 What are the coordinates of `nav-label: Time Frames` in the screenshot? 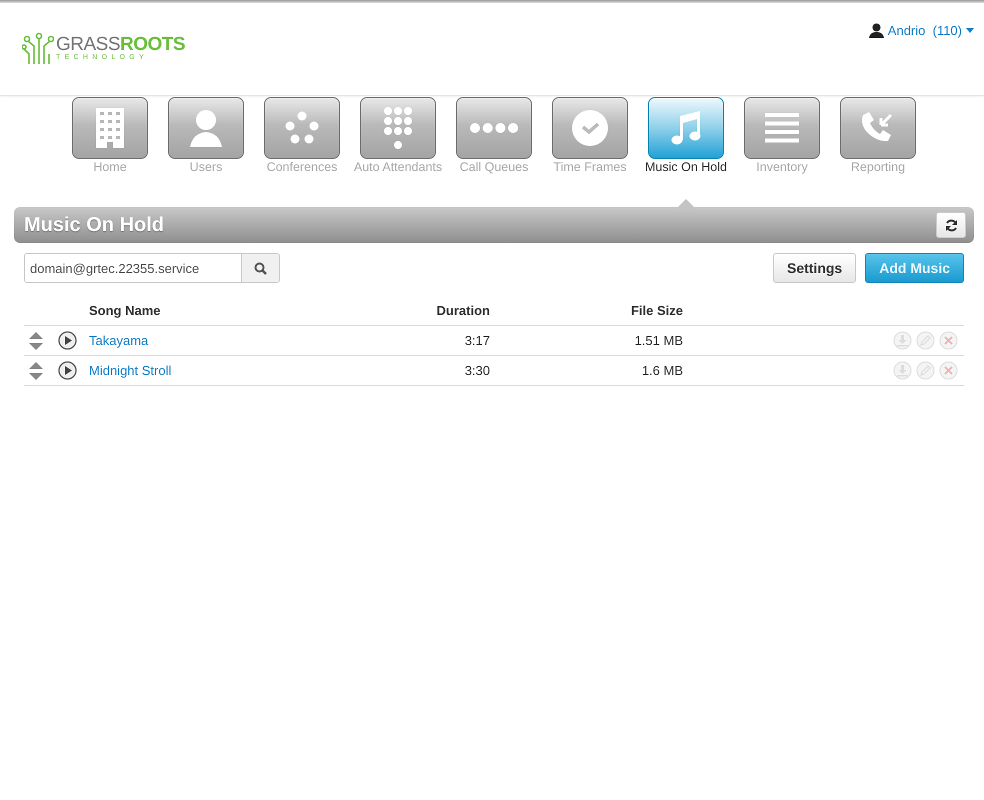 It's located at (590, 167).